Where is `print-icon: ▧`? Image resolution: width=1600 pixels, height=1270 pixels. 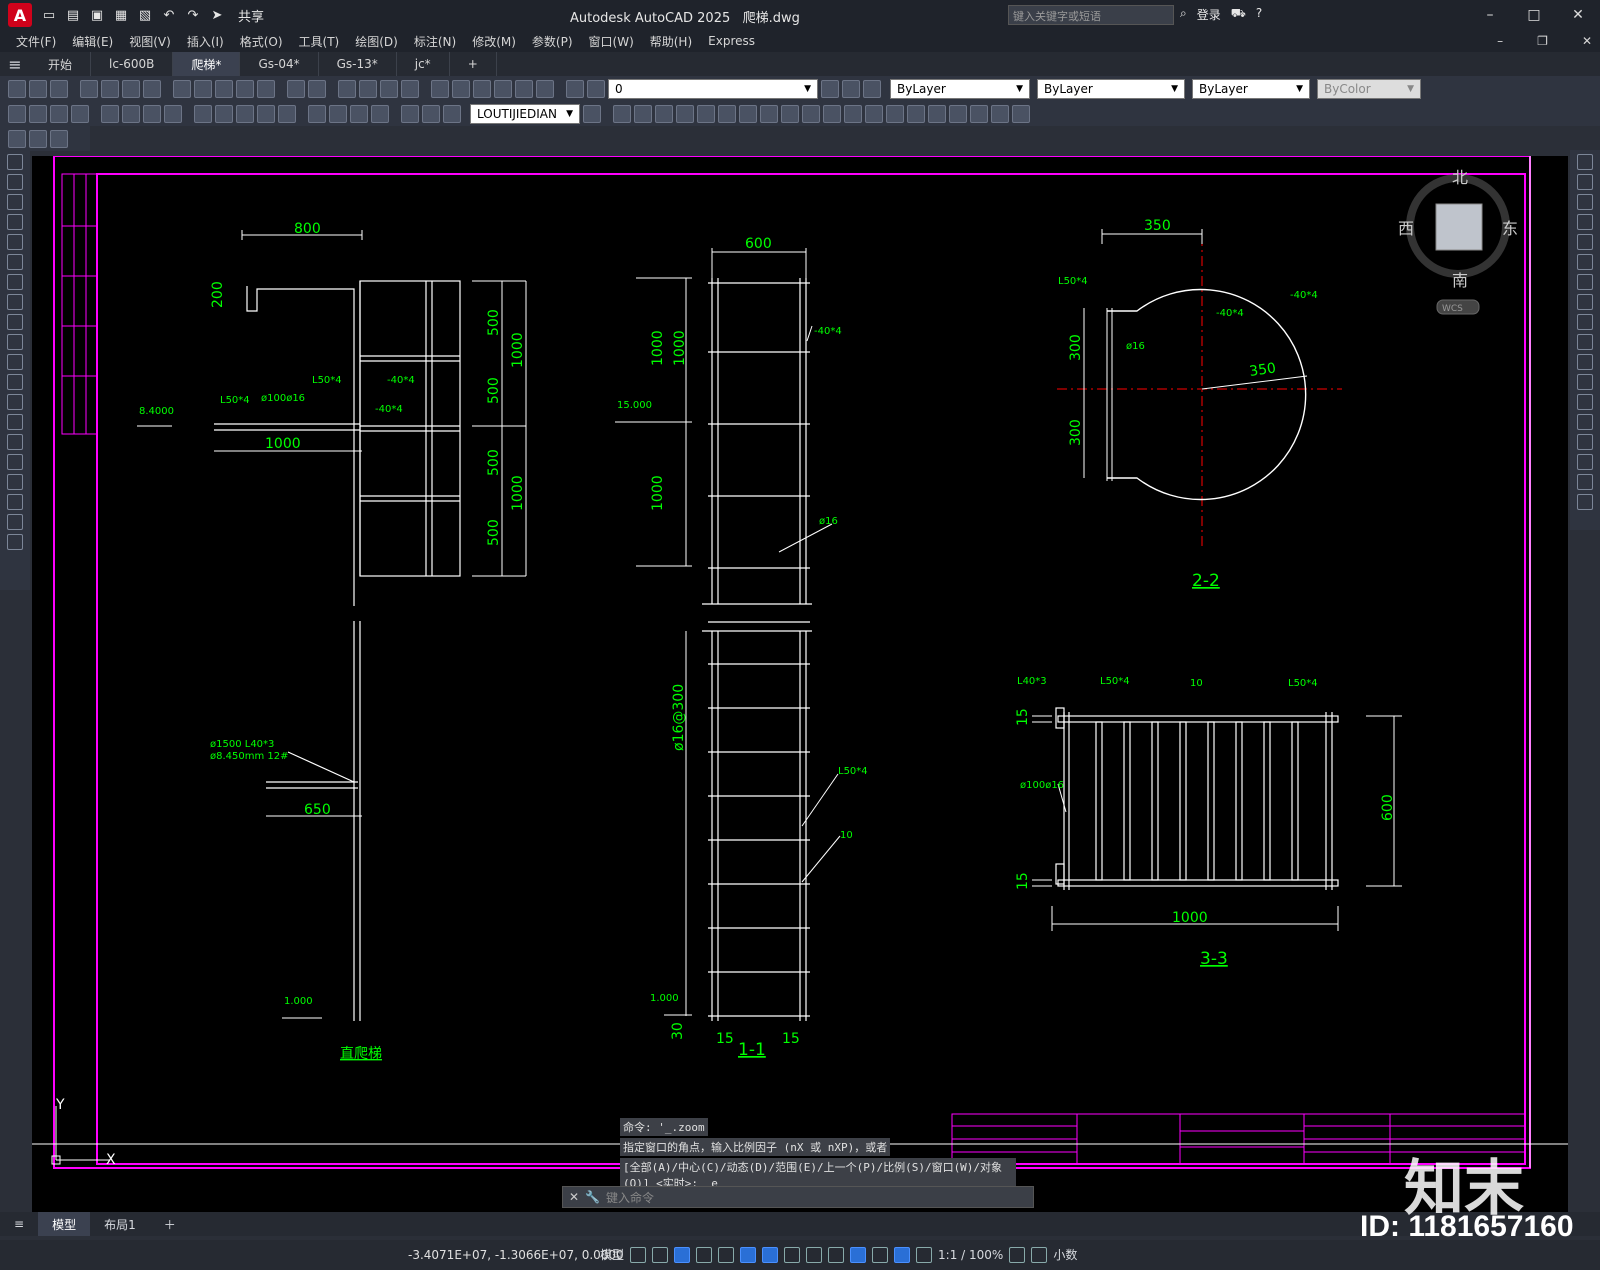 print-icon: ▧ is located at coordinates (145, 15).